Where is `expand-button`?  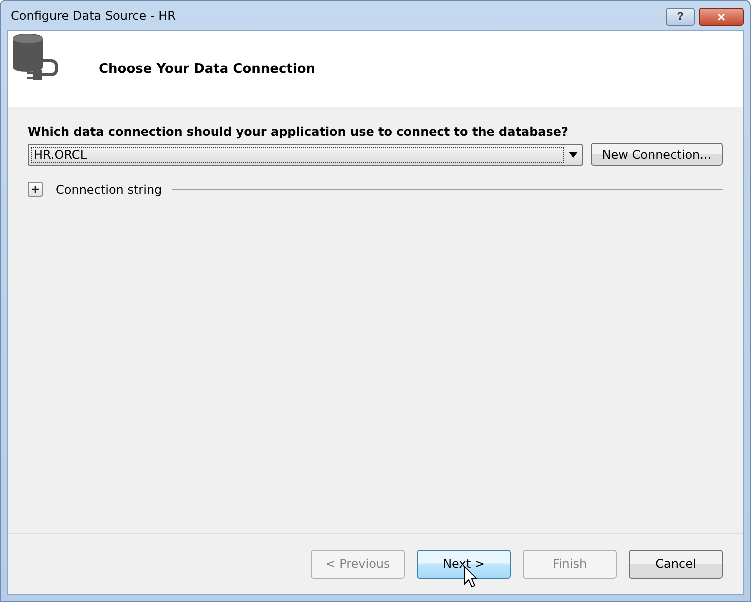
expand-button is located at coordinates (35, 189).